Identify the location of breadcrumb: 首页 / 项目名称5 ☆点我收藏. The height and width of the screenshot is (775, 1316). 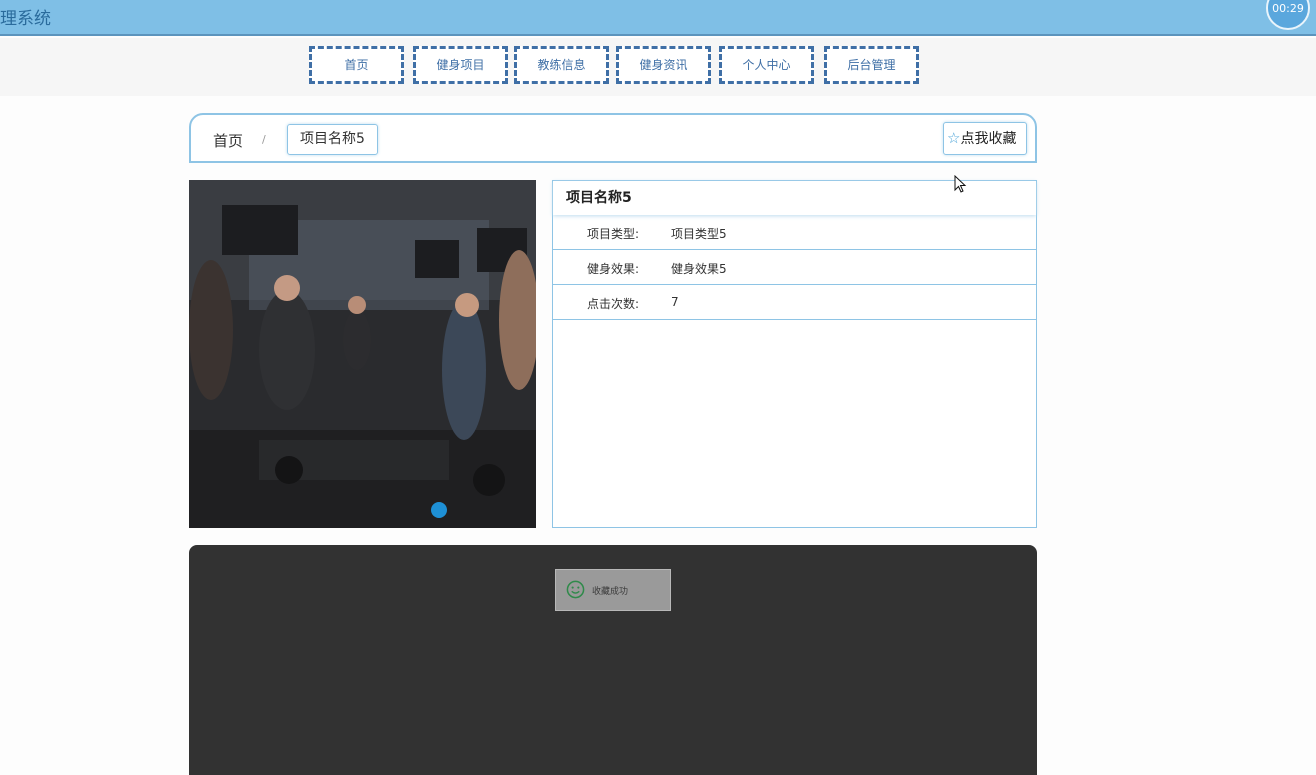
(613, 138).